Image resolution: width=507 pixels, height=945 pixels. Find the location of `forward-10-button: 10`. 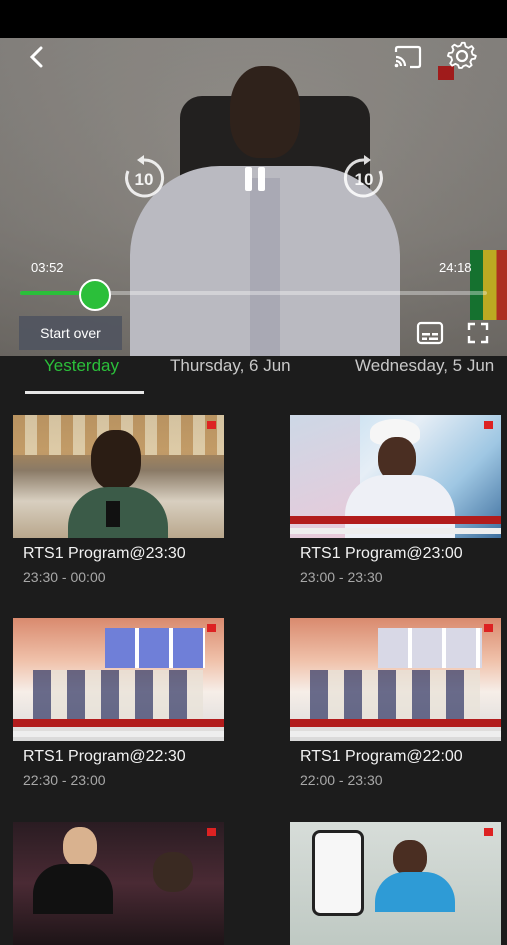

forward-10-button: 10 is located at coordinates (364, 178).